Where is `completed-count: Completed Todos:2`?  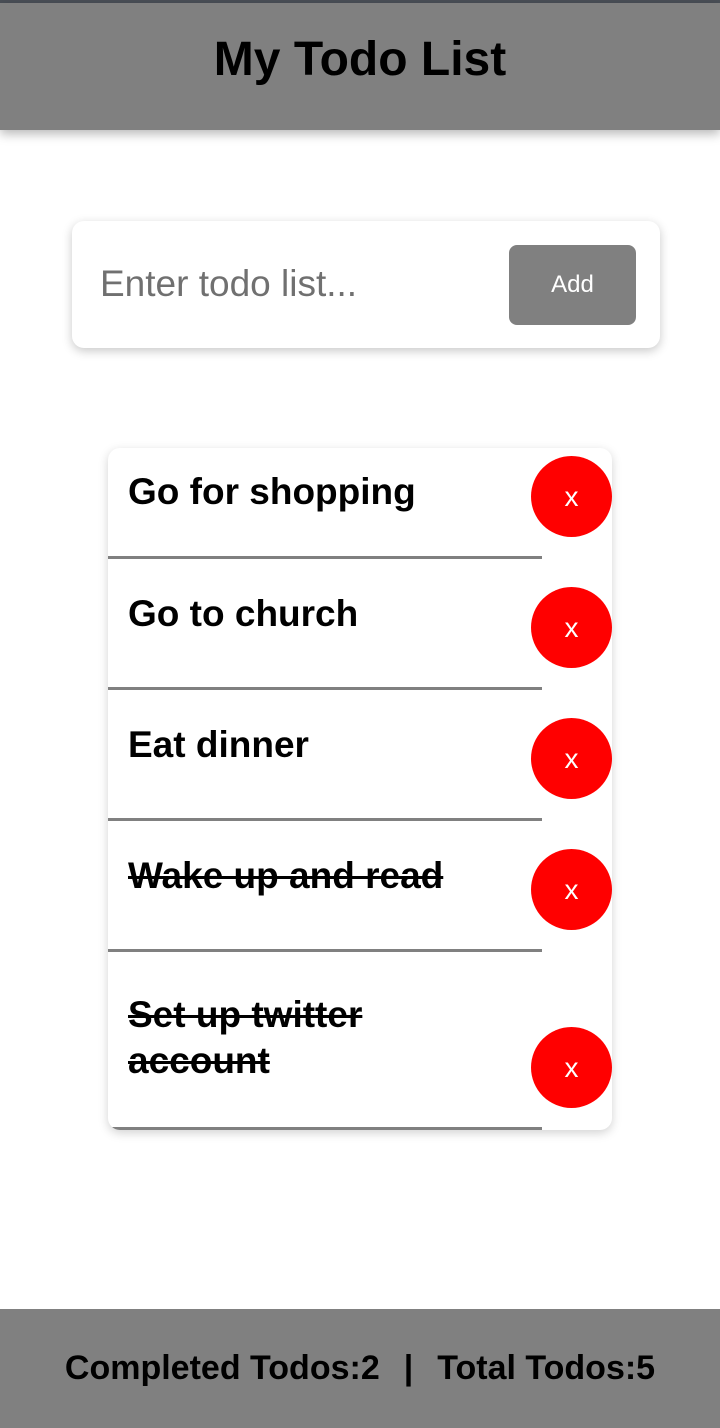 completed-count: Completed Todos:2 is located at coordinates (222, 1368).